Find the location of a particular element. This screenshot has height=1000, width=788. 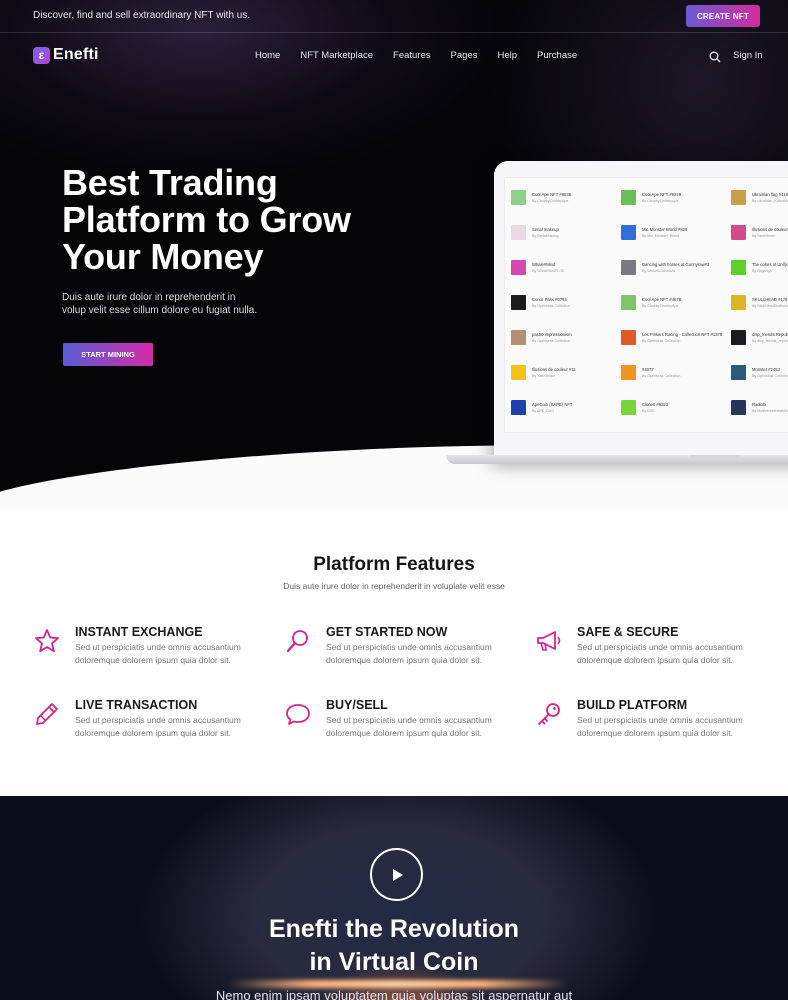

nft-title: Radiohi is located at coordinates (759, 404).